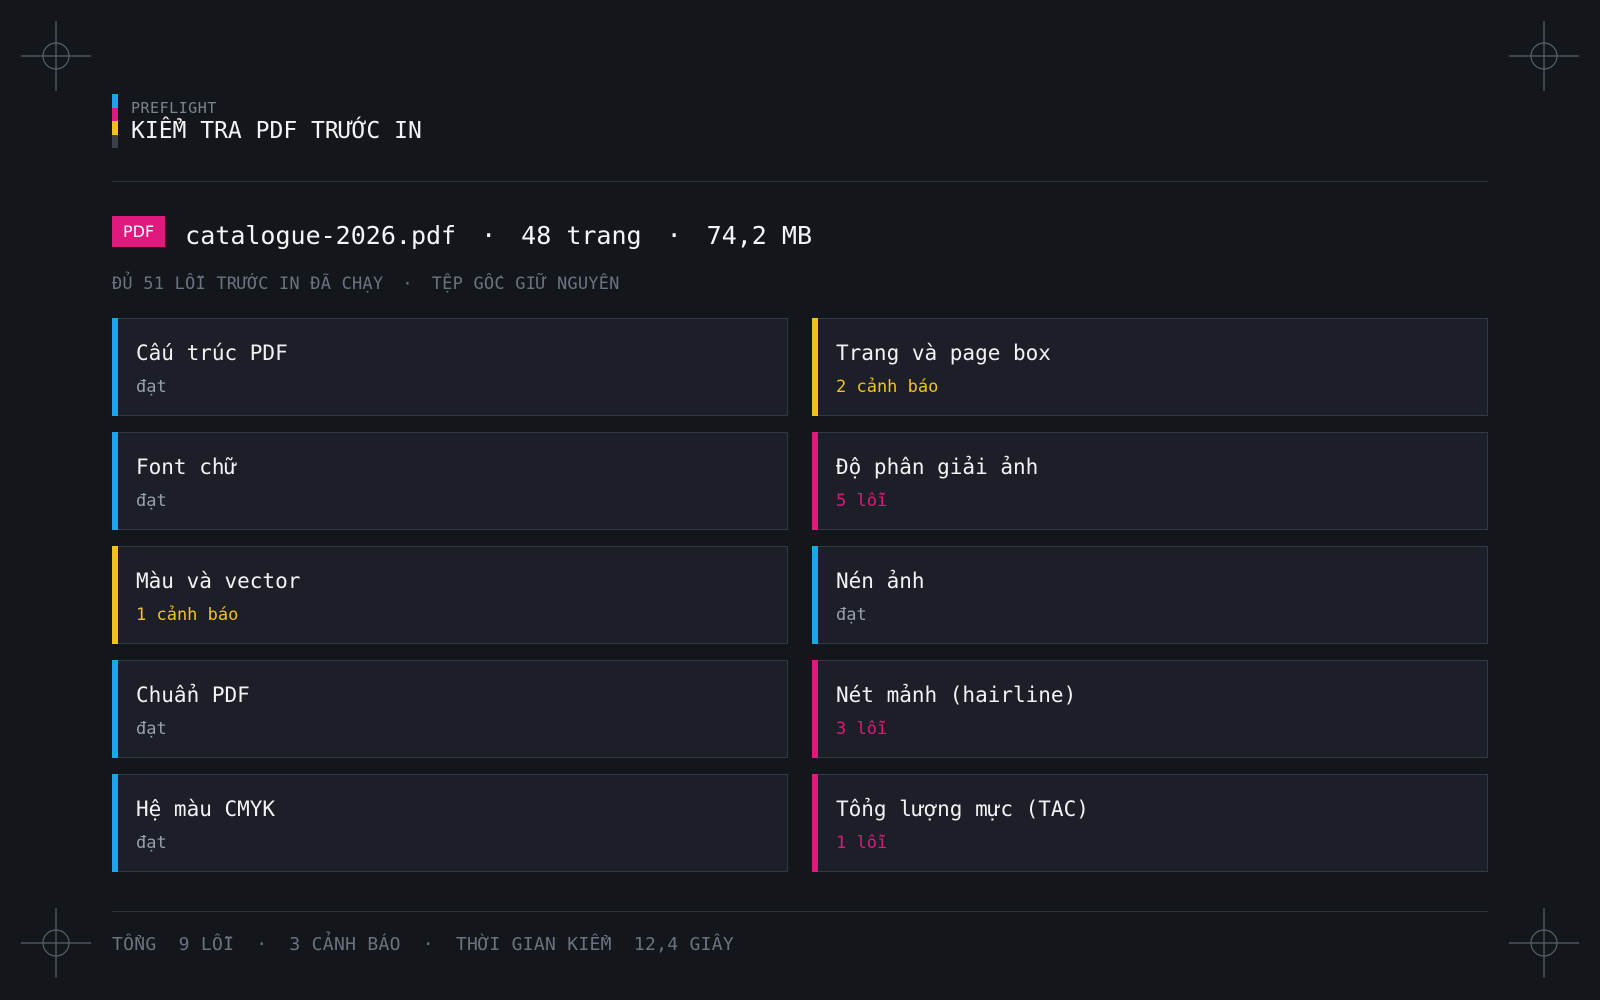 This screenshot has width=1600, height=1000. Describe the element at coordinates (1150, 367) in the screenshot. I see `check-card: Trang và page box 2 cảnh báo` at that location.